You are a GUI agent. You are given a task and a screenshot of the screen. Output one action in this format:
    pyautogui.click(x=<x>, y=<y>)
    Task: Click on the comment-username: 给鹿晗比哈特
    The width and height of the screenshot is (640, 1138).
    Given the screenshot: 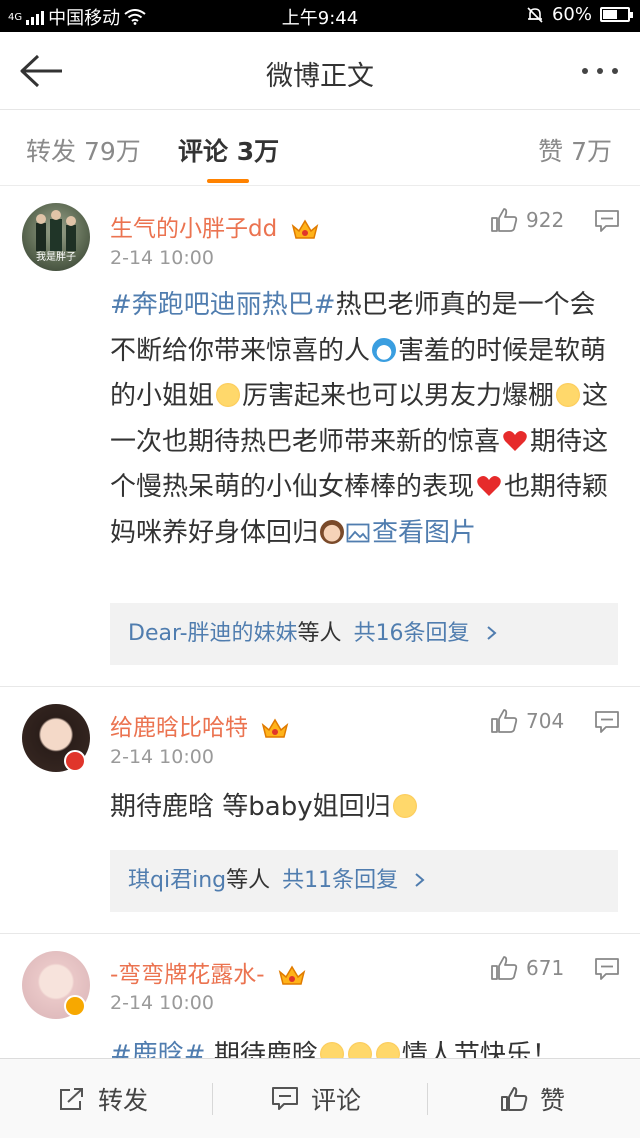 What is the action you would take?
    pyautogui.click(x=199, y=725)
    